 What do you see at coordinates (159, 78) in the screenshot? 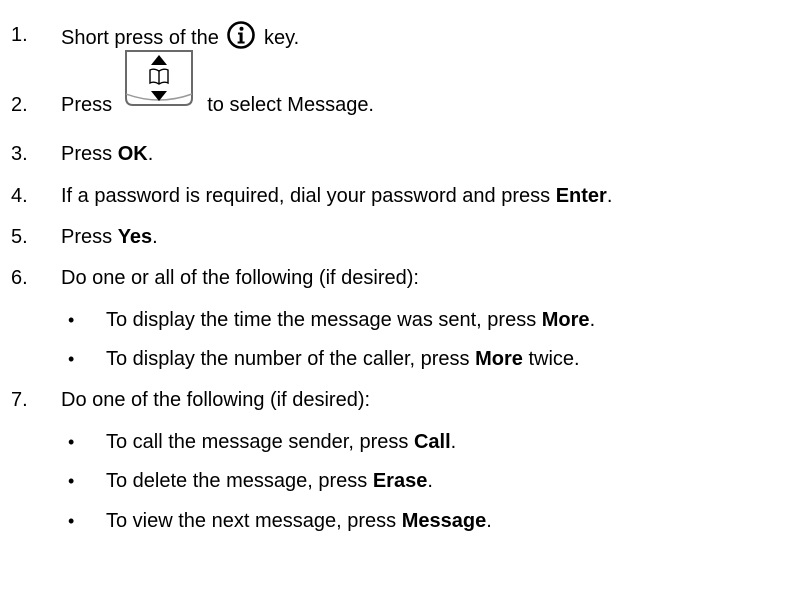
I see `up-down-phonebook-key-icon` at bounding box center [159, 78].